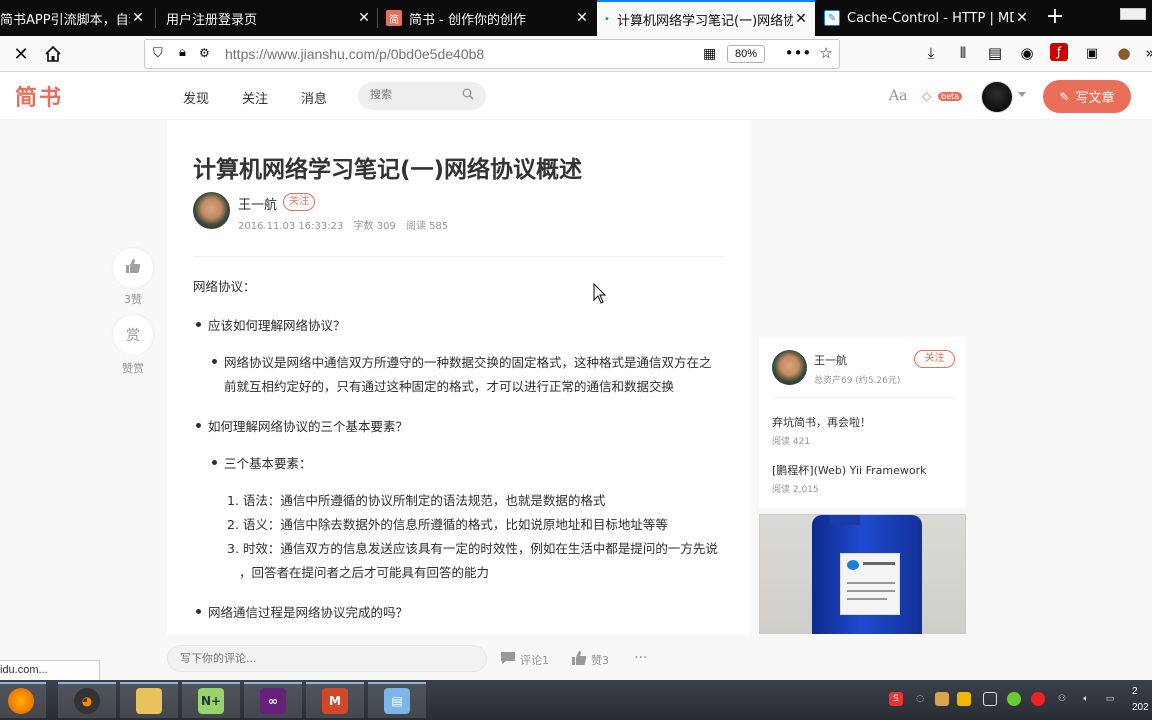  What do you see at coordinates (468, 95) in the screenshot?
I see `search-icon` at bounding box center [468, 95].